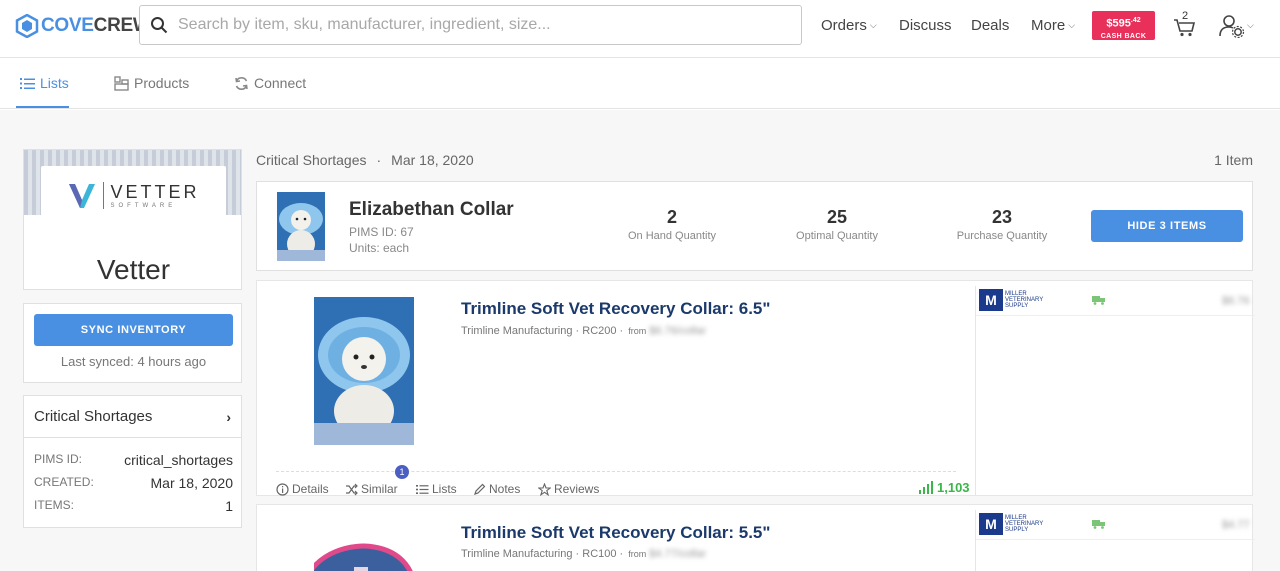  Describe the element at coordinates (93, 416) in the screenshot. I see `list-title: Critical Shortages` at that location.